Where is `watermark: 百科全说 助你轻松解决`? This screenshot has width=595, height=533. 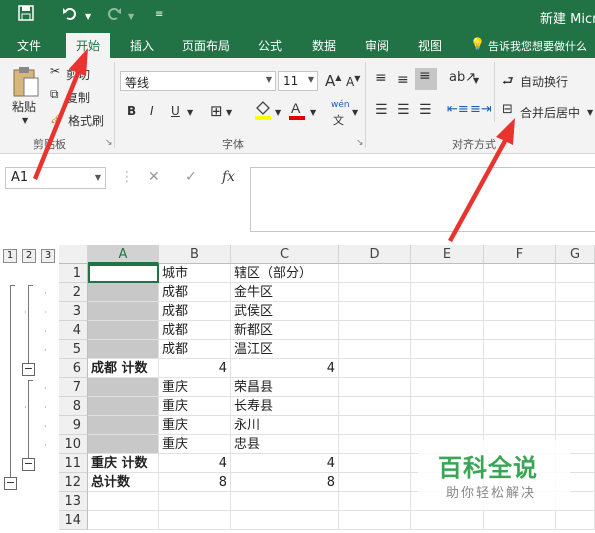 watermark: 百科全说 助你轻松解决 is located at coordinates (494, 475).